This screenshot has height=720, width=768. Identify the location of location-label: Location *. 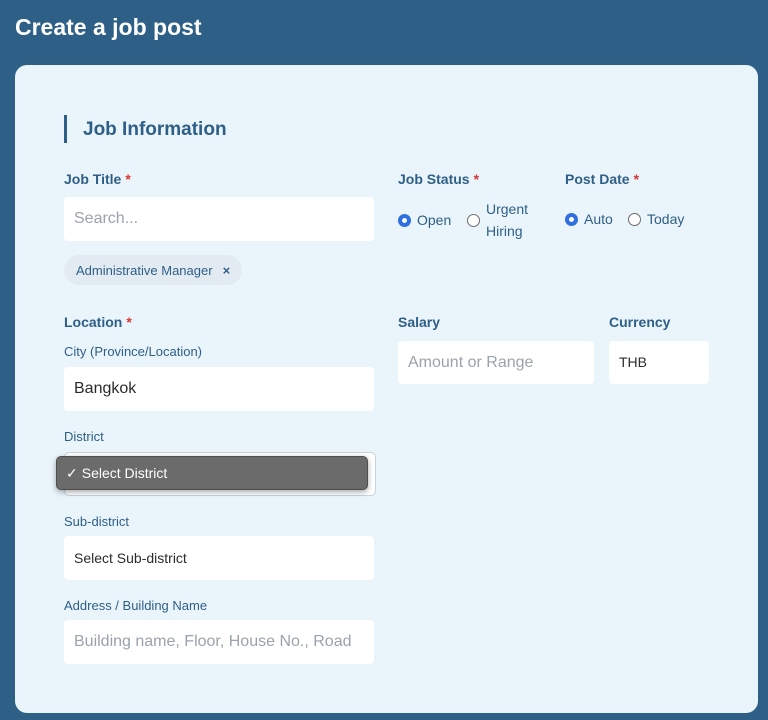
(98, 322).